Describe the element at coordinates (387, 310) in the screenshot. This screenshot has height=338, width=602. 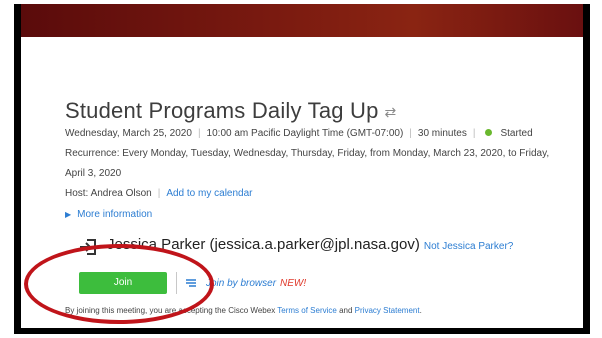
I see `privacy-statement-link: Privacy Statement` at that location.